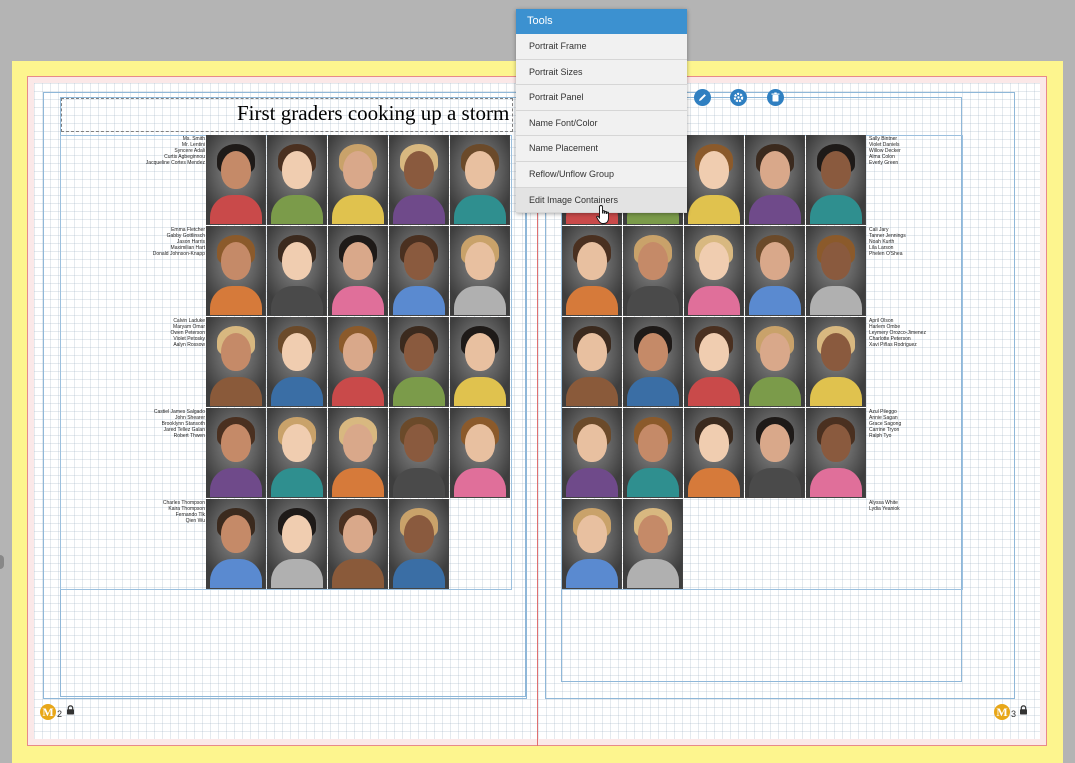  What do you see at coordinates (886, 254) in the screenshot?
I see `portrait-name: Phelen O'Shea` at bounding box center [886, 254].